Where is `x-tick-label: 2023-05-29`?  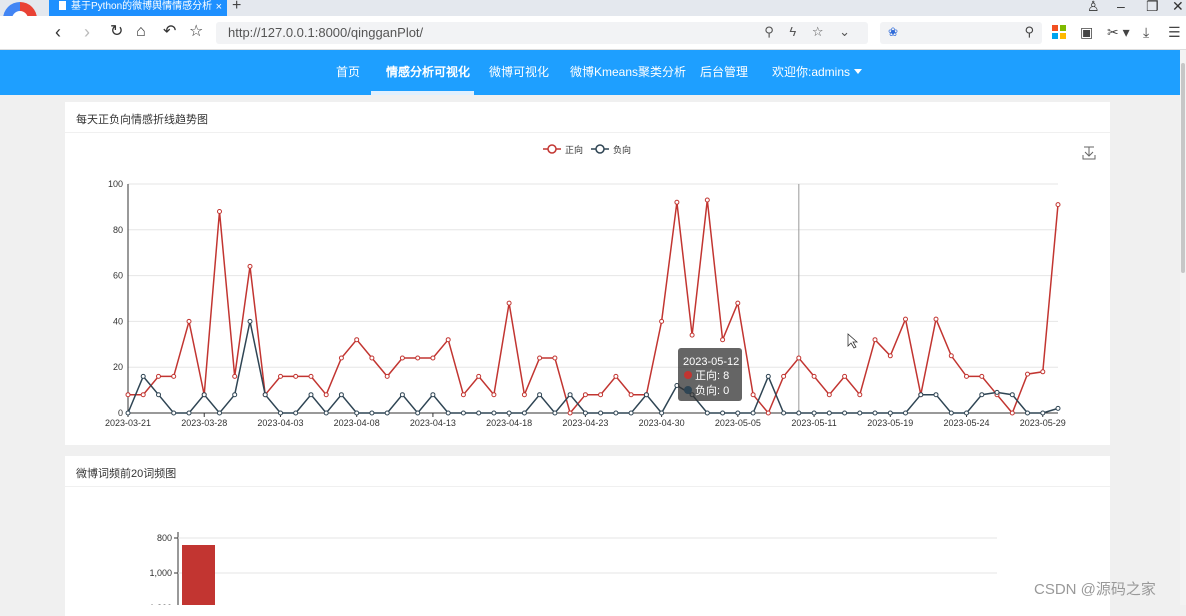 x-tick-label: 2023-05-29 is located at coordinates (1043, 423).